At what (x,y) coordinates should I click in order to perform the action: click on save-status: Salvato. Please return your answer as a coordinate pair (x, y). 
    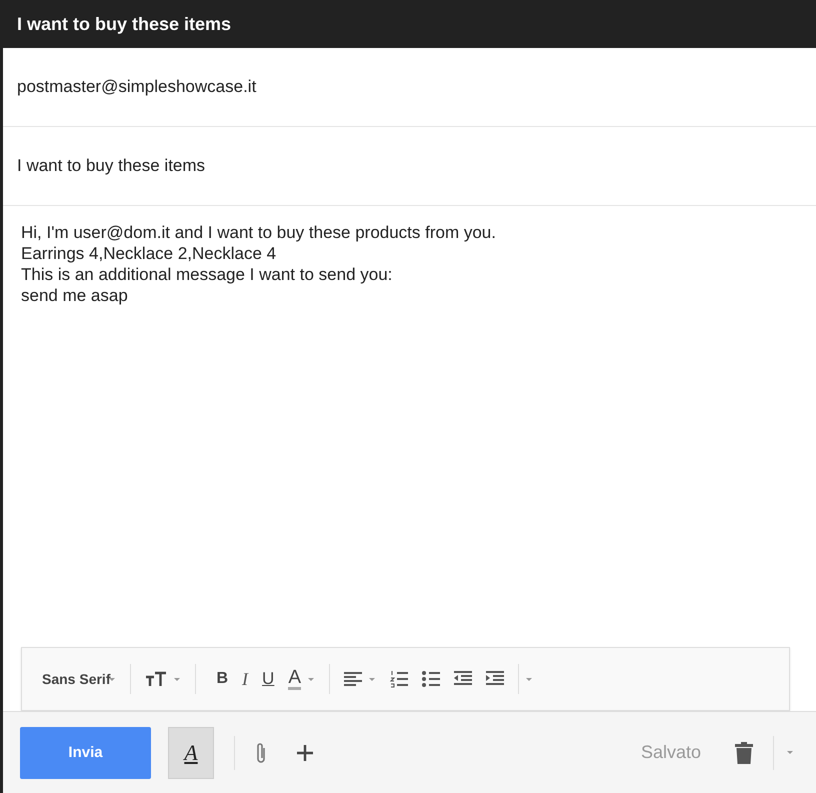
    Looking at the image, I should click on (670, 752).